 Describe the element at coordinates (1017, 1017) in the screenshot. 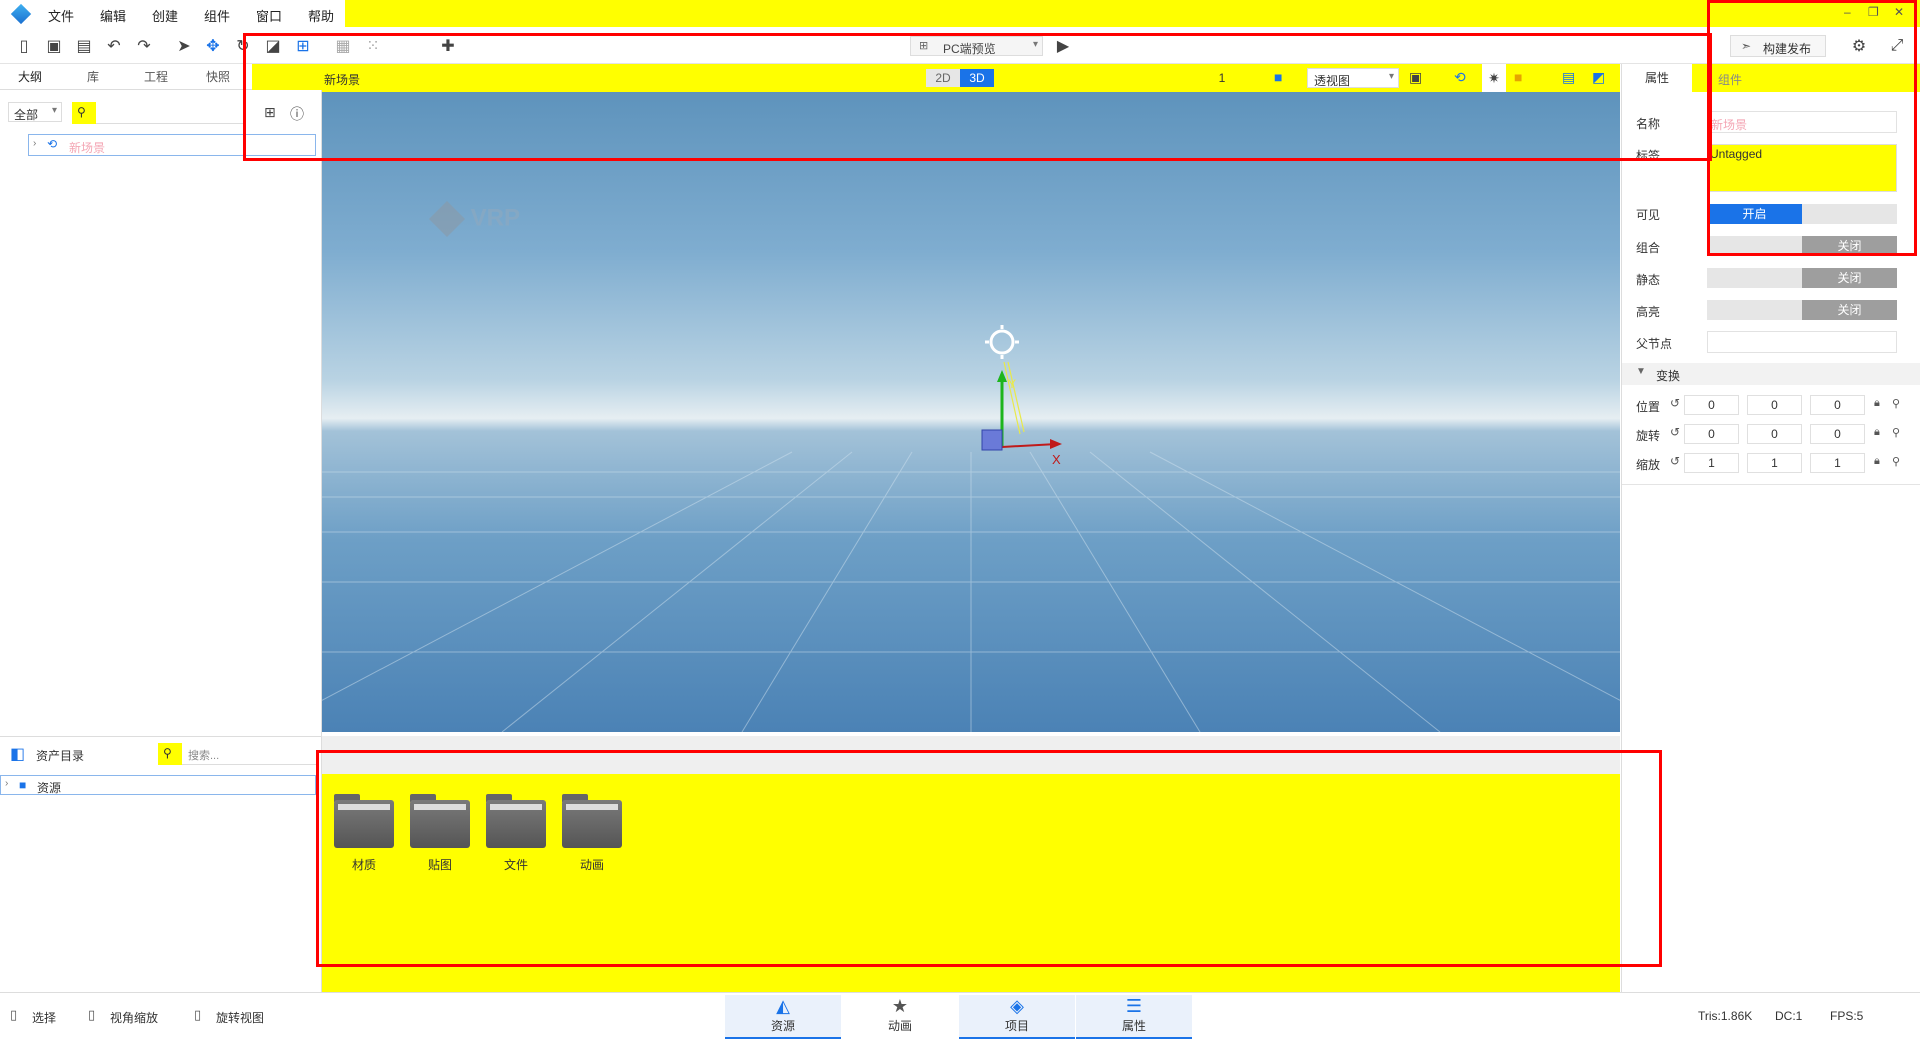

I see `bottom-tab-project: ◈ 项目` at that location.